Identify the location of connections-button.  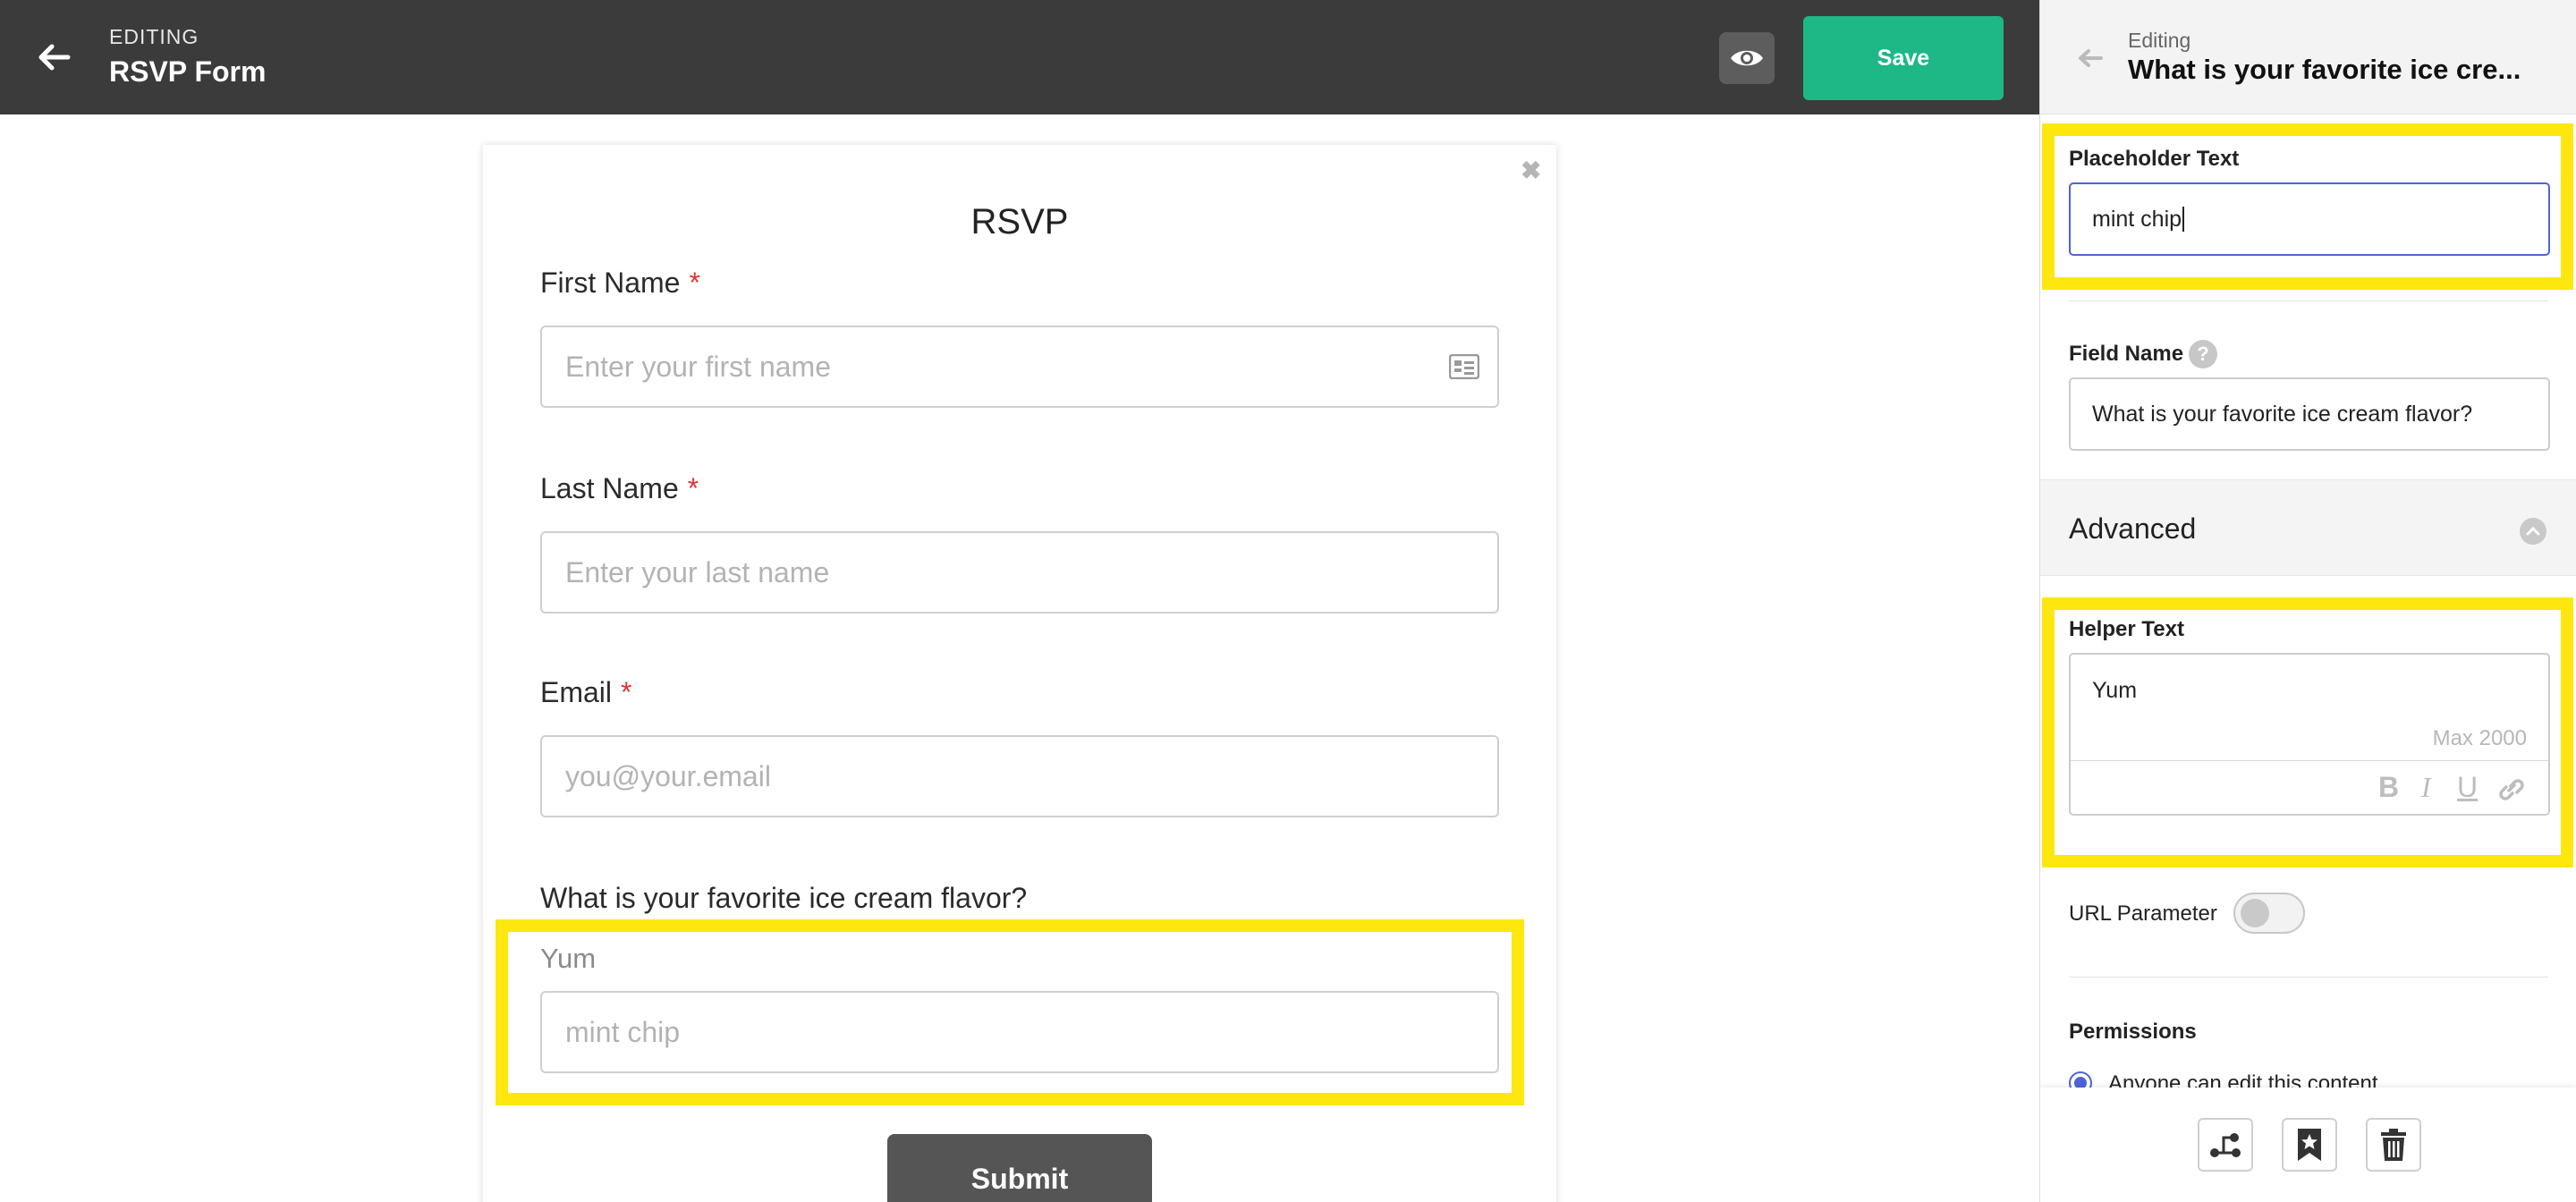
(2225, 1145).